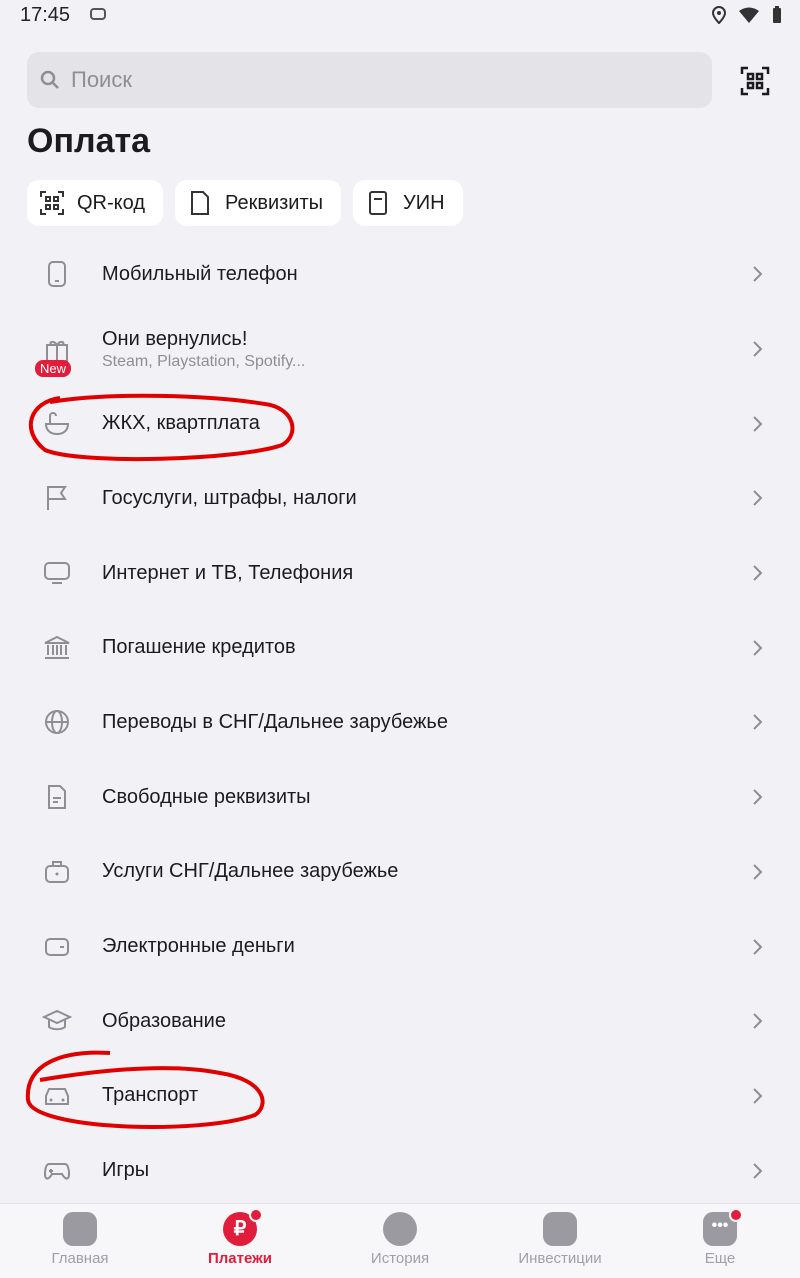  I want to click on tab-home: Главная, so click(80, 1239).